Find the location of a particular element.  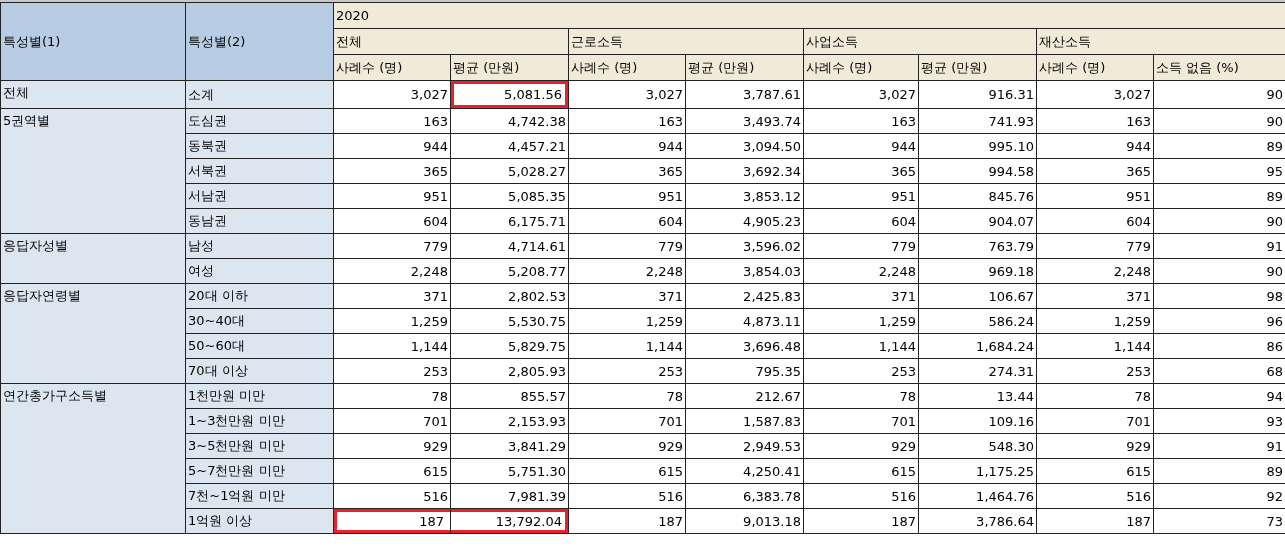

table-cell: 763.79 is located at coordinates (977, 246).